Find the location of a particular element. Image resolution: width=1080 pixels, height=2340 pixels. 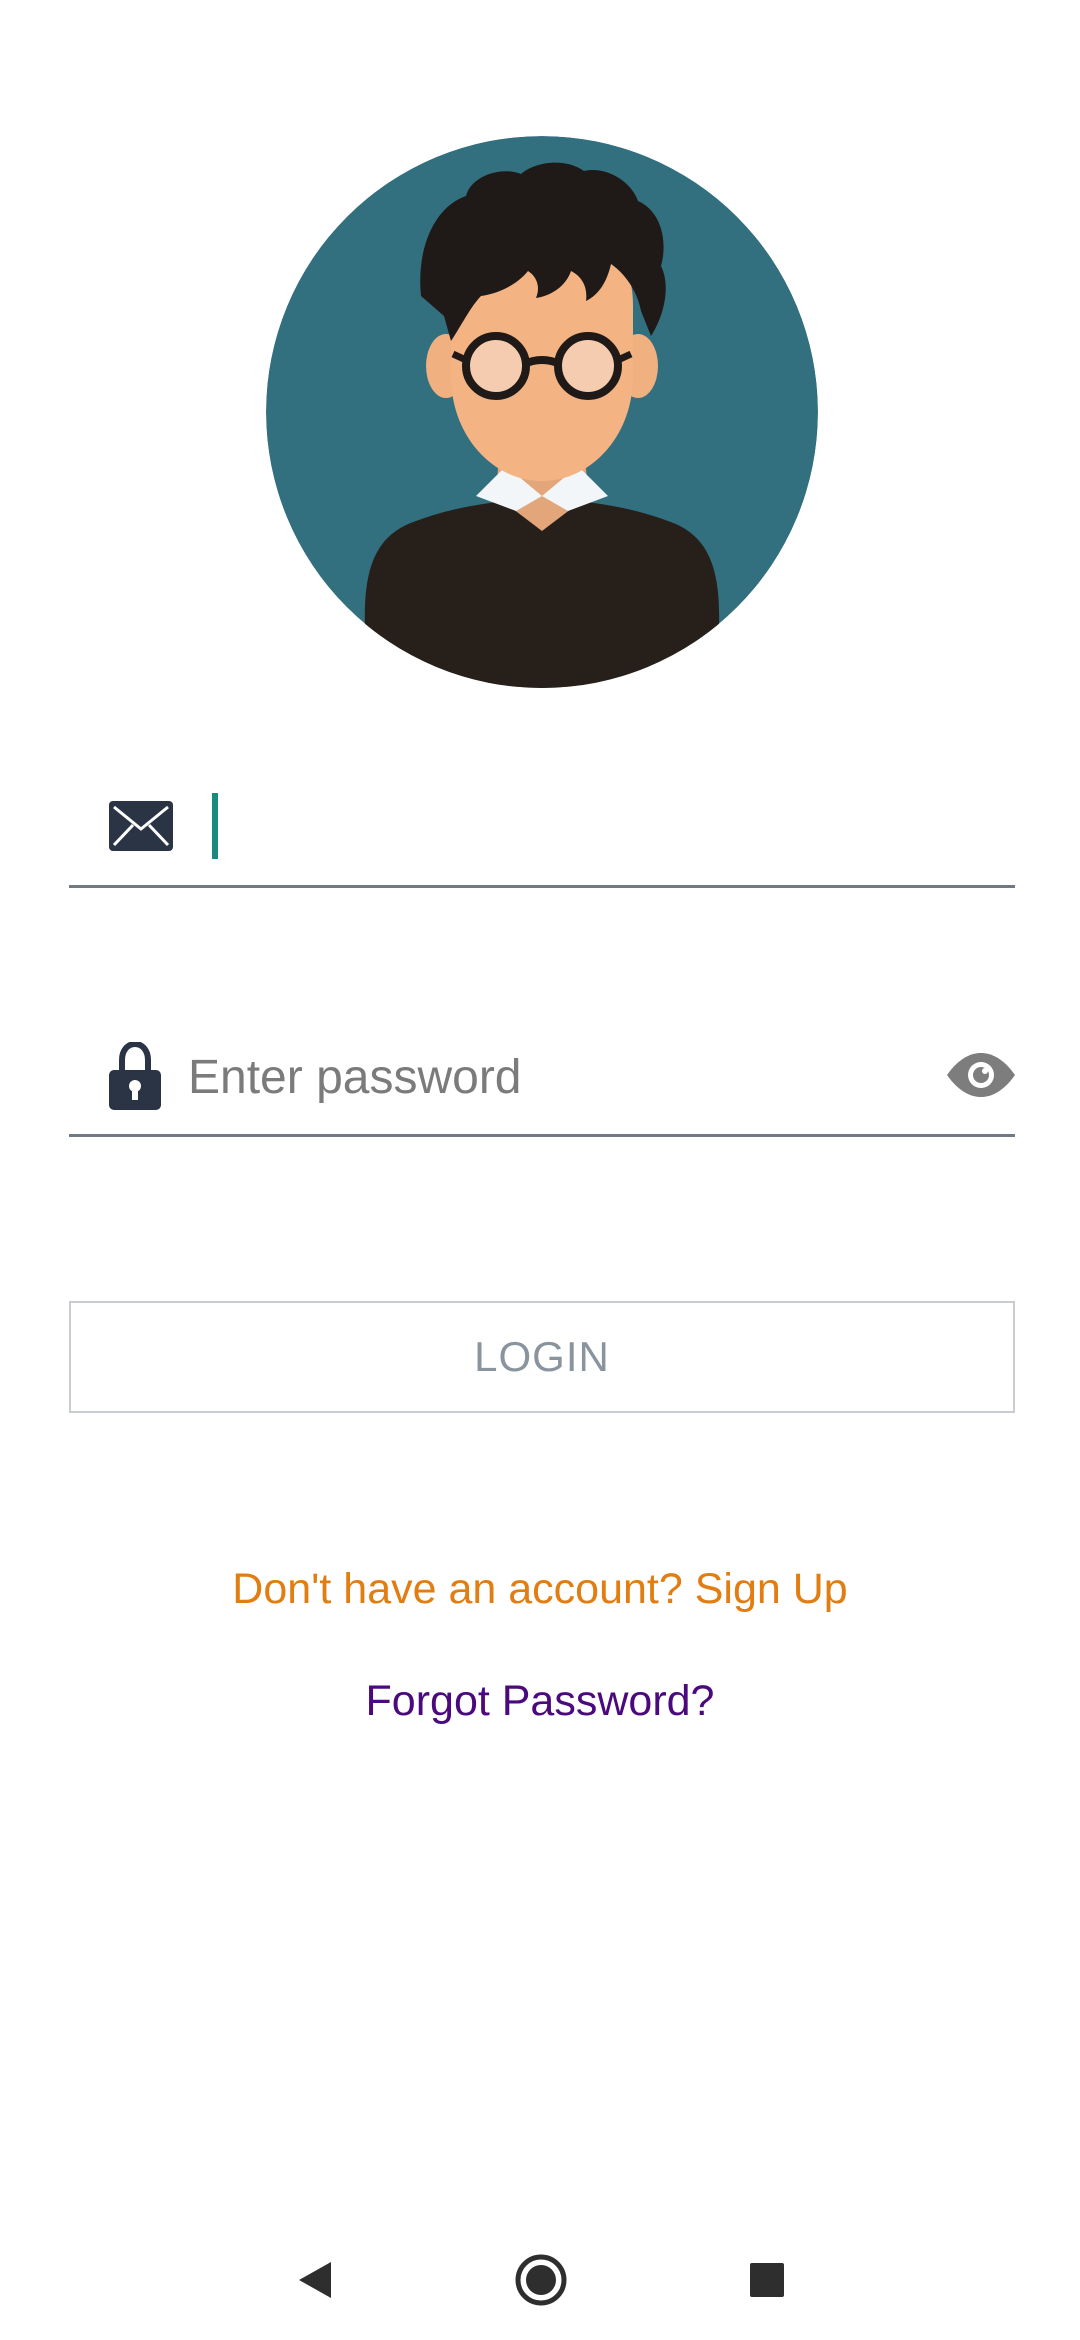

user-avatar is located at coordinates (542, 412).